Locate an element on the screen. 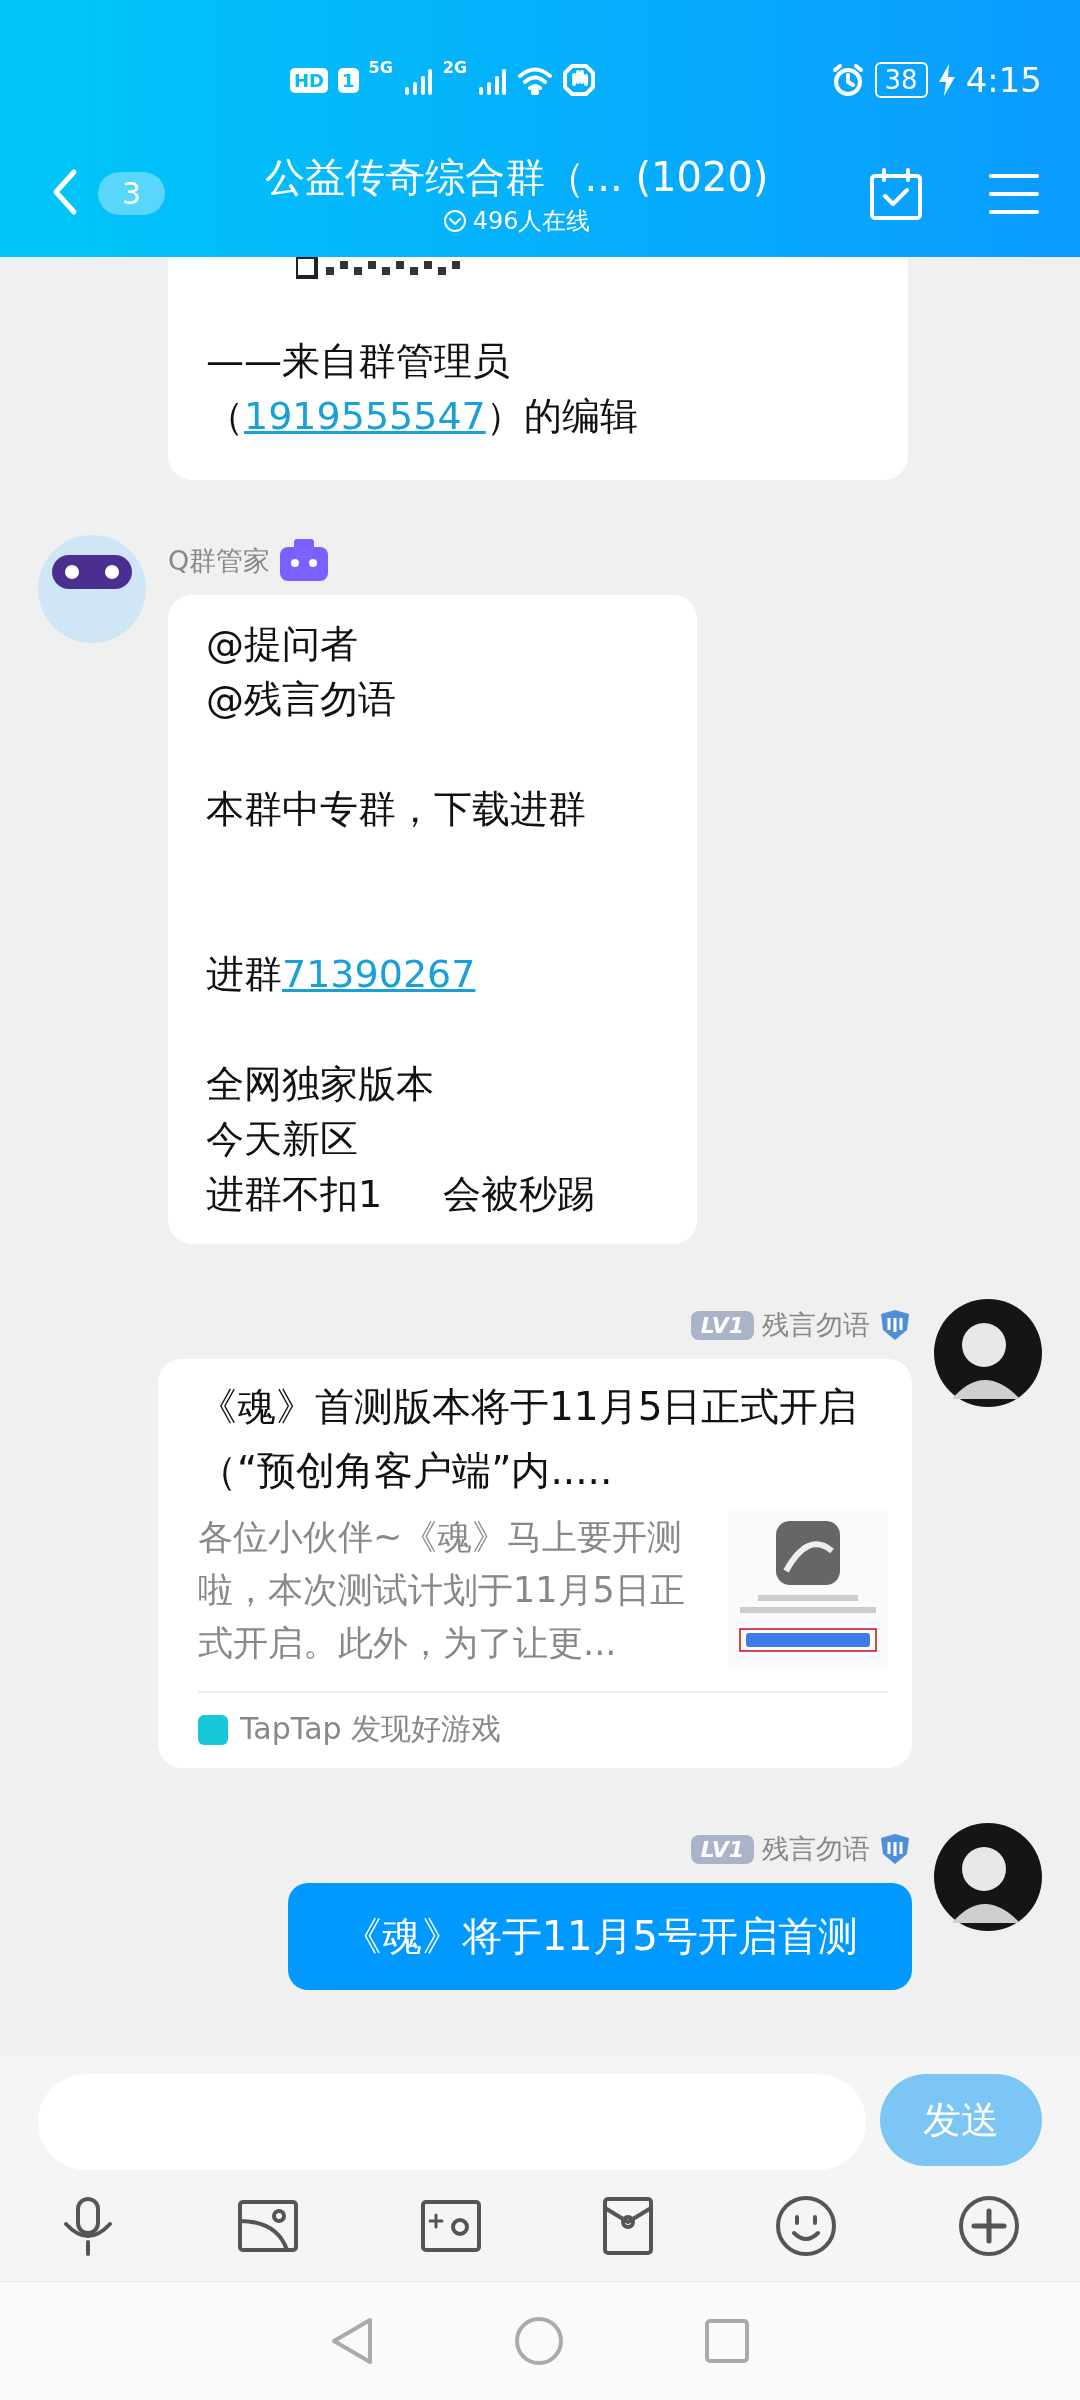  message-line: 进群不扣1 会被秒踢 is located at coordinates (400, 1194).